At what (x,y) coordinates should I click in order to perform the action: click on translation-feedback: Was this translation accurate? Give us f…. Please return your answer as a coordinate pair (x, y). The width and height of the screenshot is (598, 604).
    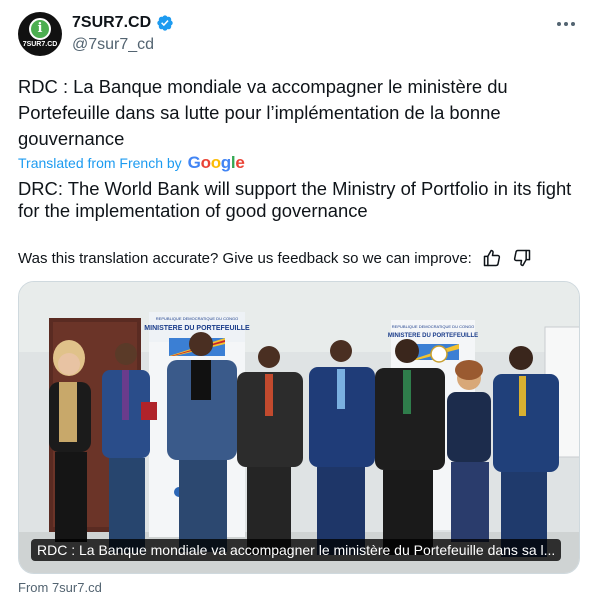
    Looking at the image, I should click on (298, 258).